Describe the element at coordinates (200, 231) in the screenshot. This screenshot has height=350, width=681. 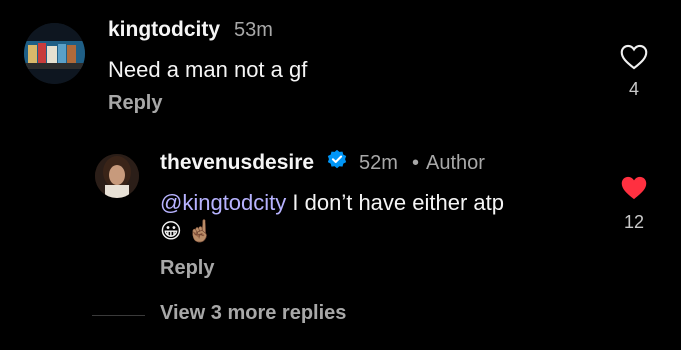
I see `pointing-up-emoji: ☝🏽` at that location.